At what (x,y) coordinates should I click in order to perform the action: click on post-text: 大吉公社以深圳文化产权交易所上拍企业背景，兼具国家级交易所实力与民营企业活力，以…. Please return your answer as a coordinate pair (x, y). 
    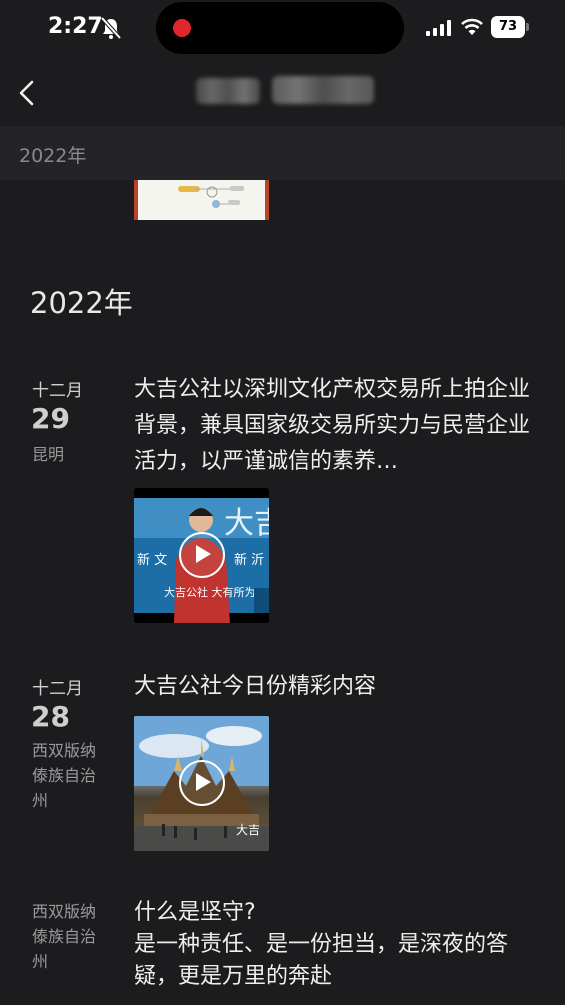
    Looking at the image, I should click on (334, 426).